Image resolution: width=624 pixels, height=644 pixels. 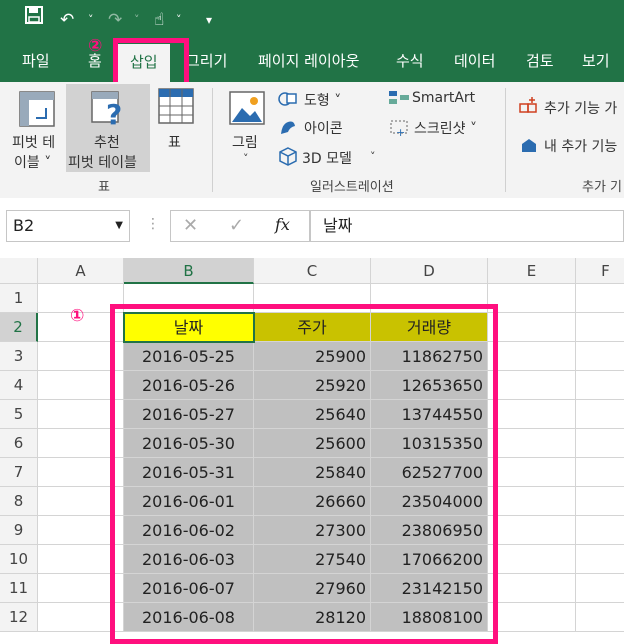 I want to click on row-header: 11, so click(x=19, y=588).